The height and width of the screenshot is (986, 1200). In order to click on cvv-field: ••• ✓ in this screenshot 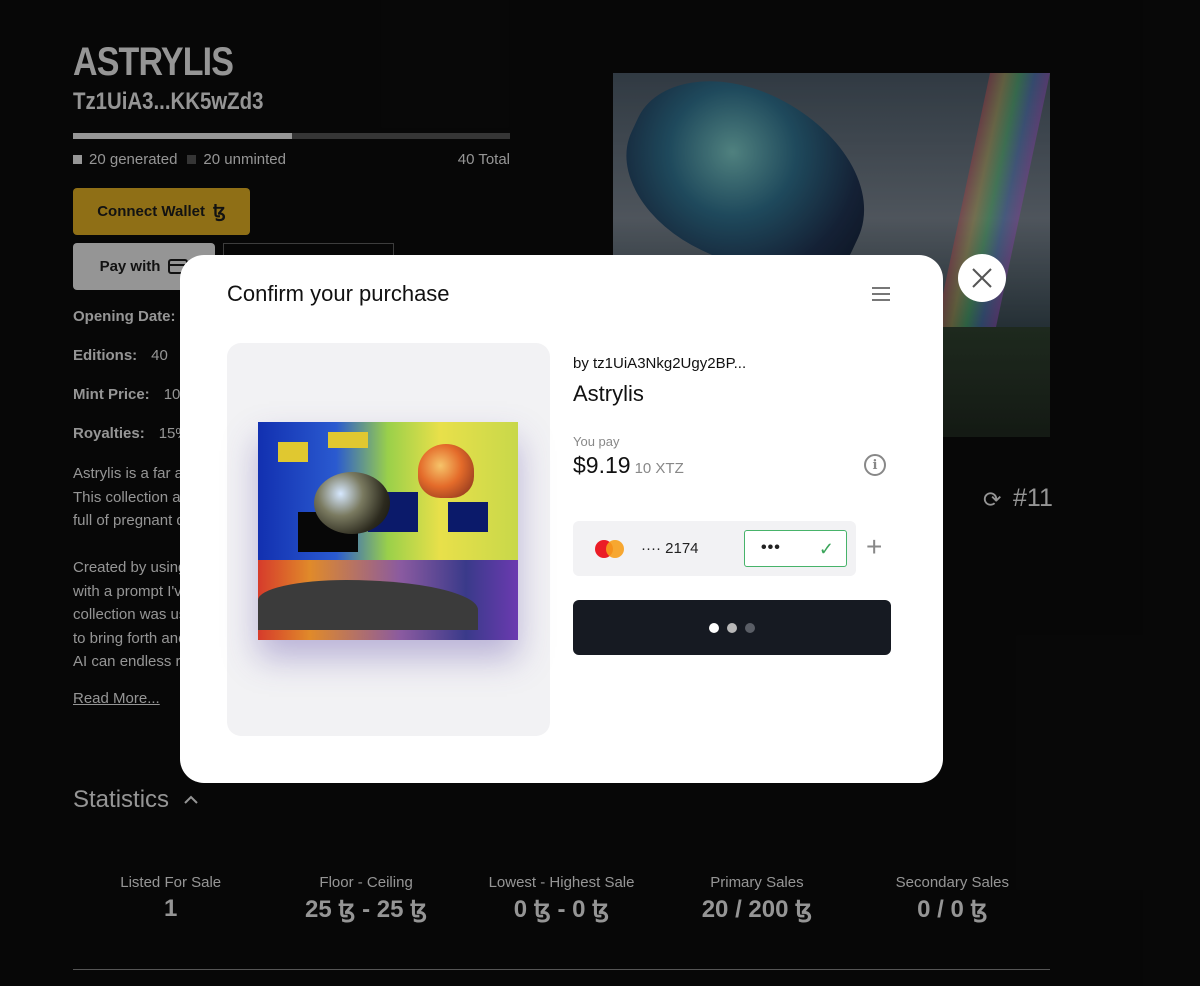, I will do `click(795, 548)`.